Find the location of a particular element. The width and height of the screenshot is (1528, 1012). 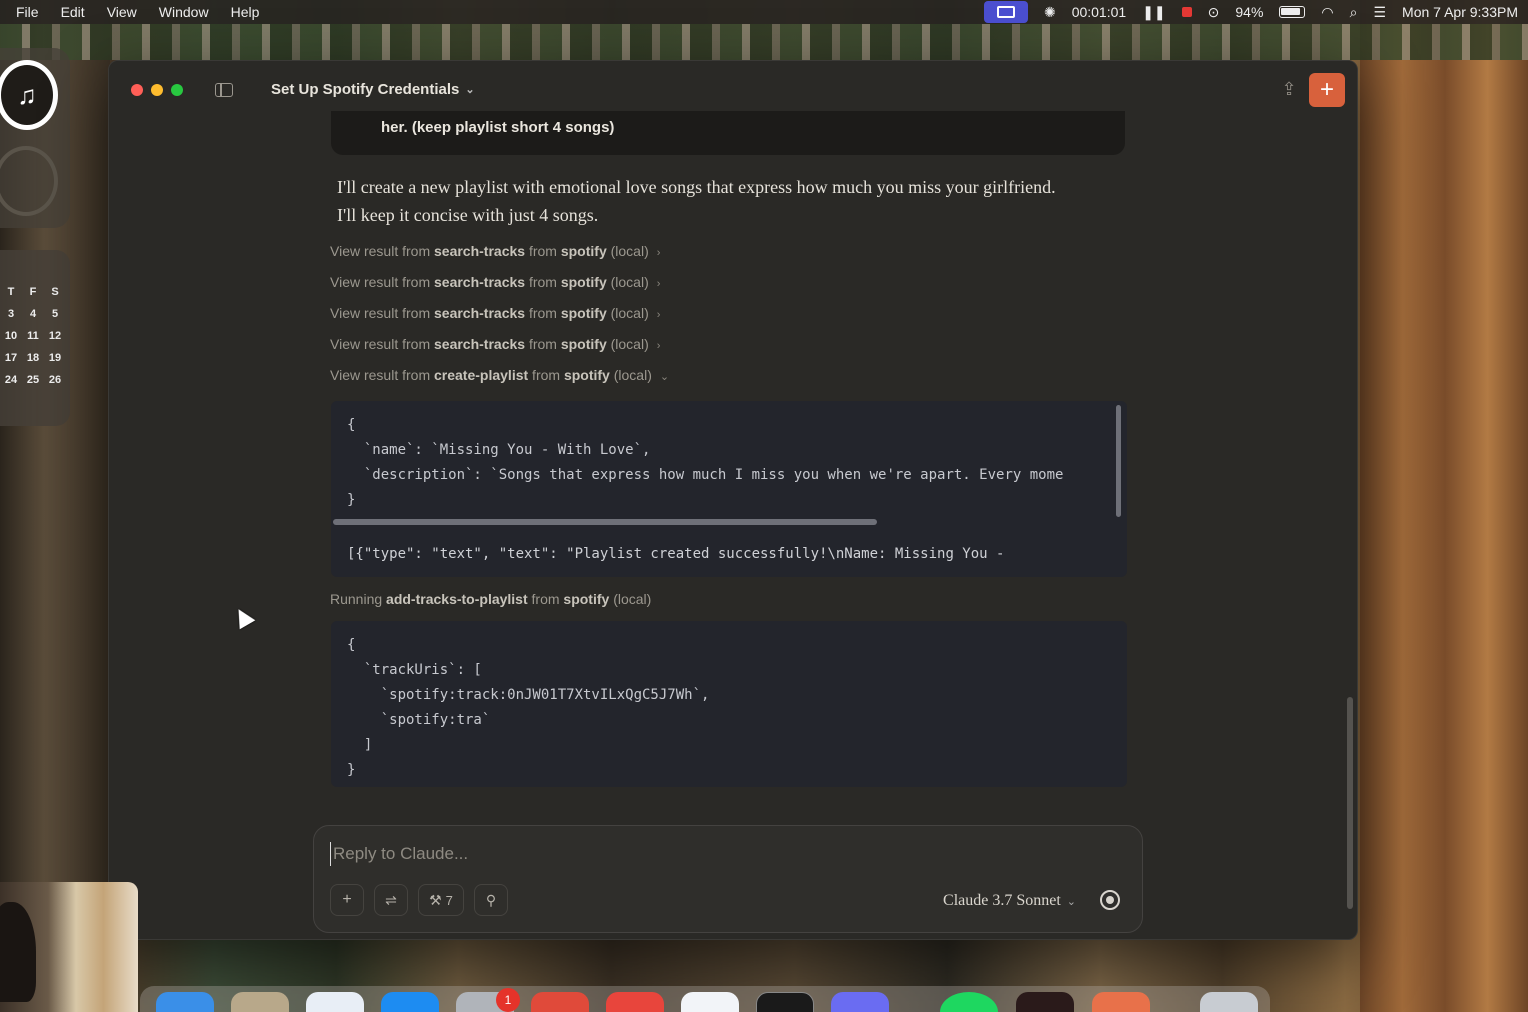

options-button: ⇌ is located at coordinates (391, 900).